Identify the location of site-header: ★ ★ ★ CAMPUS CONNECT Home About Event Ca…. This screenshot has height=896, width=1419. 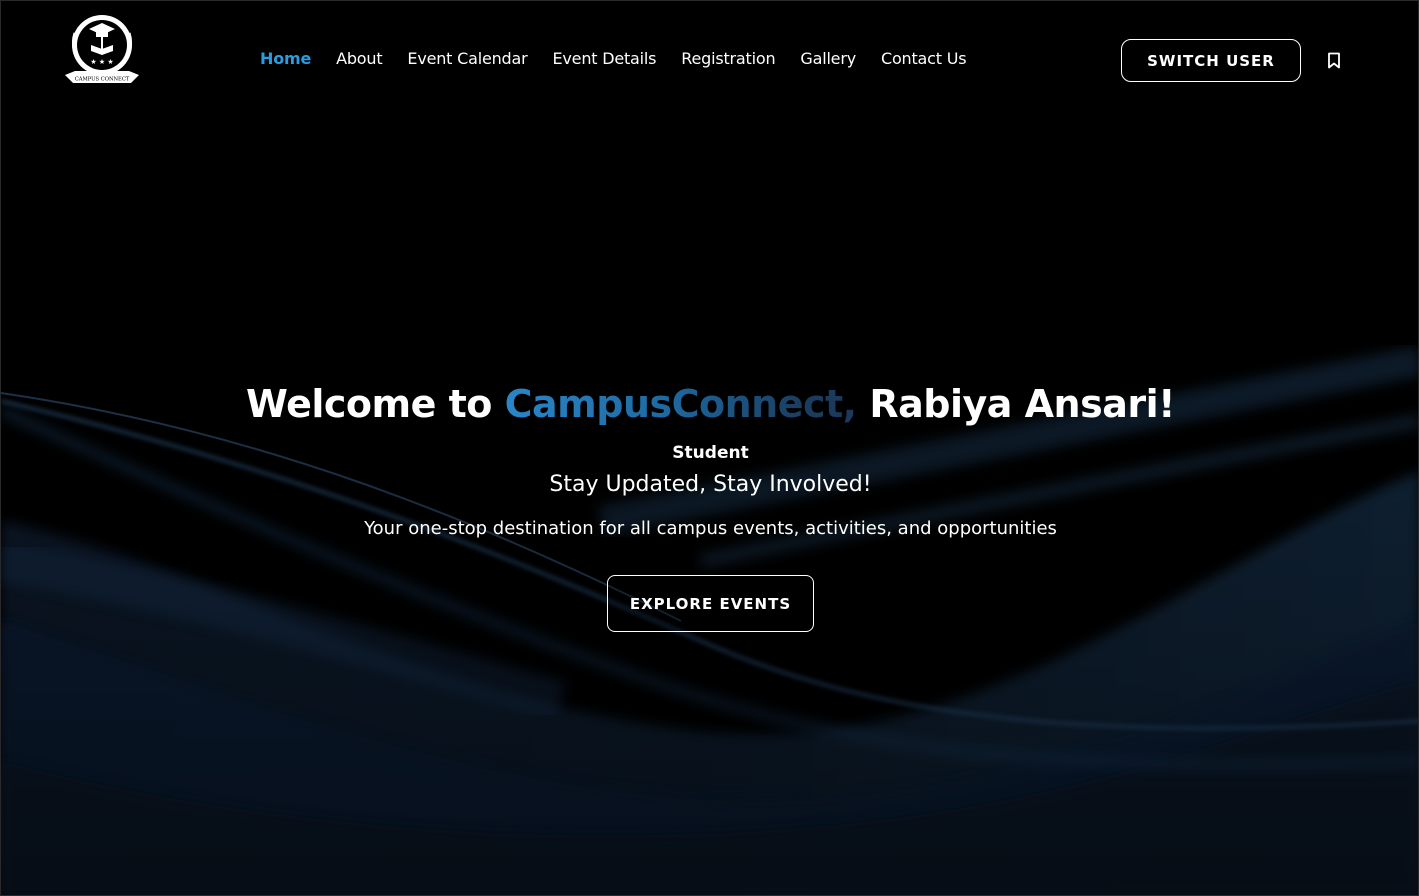
(709, 61).